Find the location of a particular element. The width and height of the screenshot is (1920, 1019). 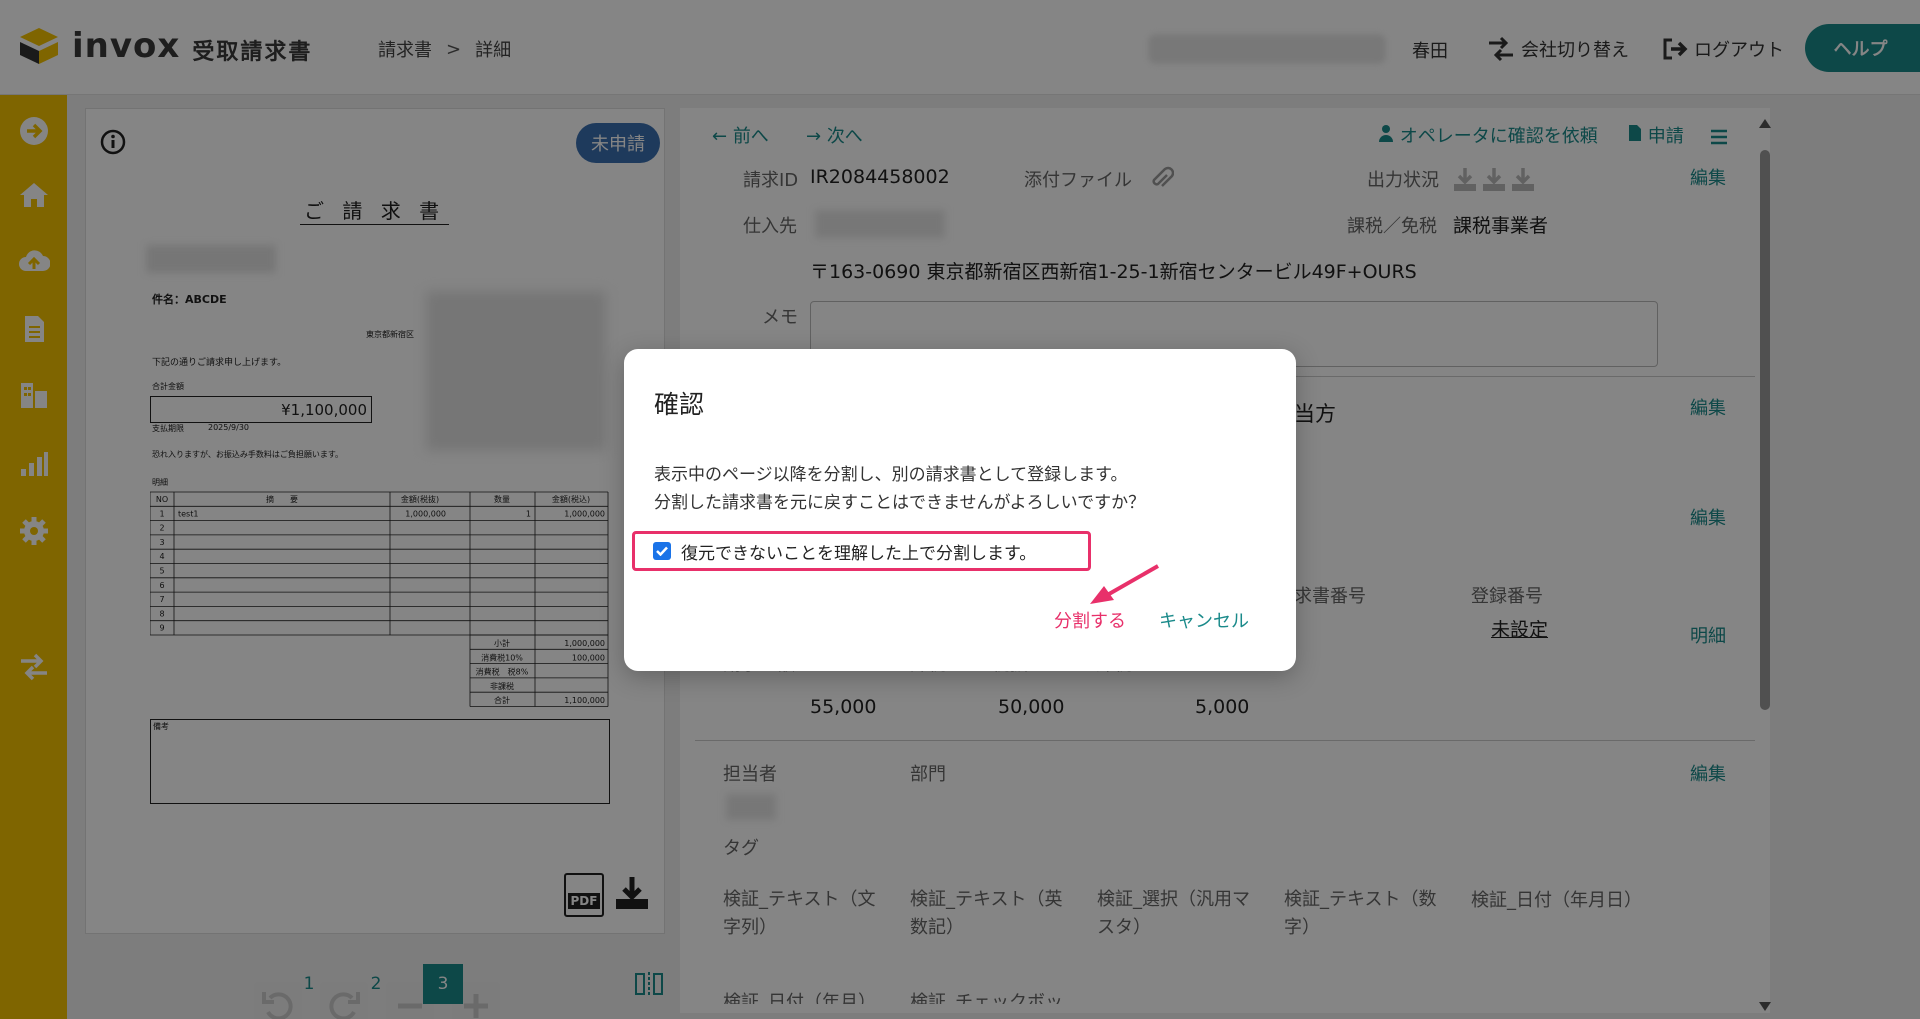

check-icon is located at coordinates (662, 551).